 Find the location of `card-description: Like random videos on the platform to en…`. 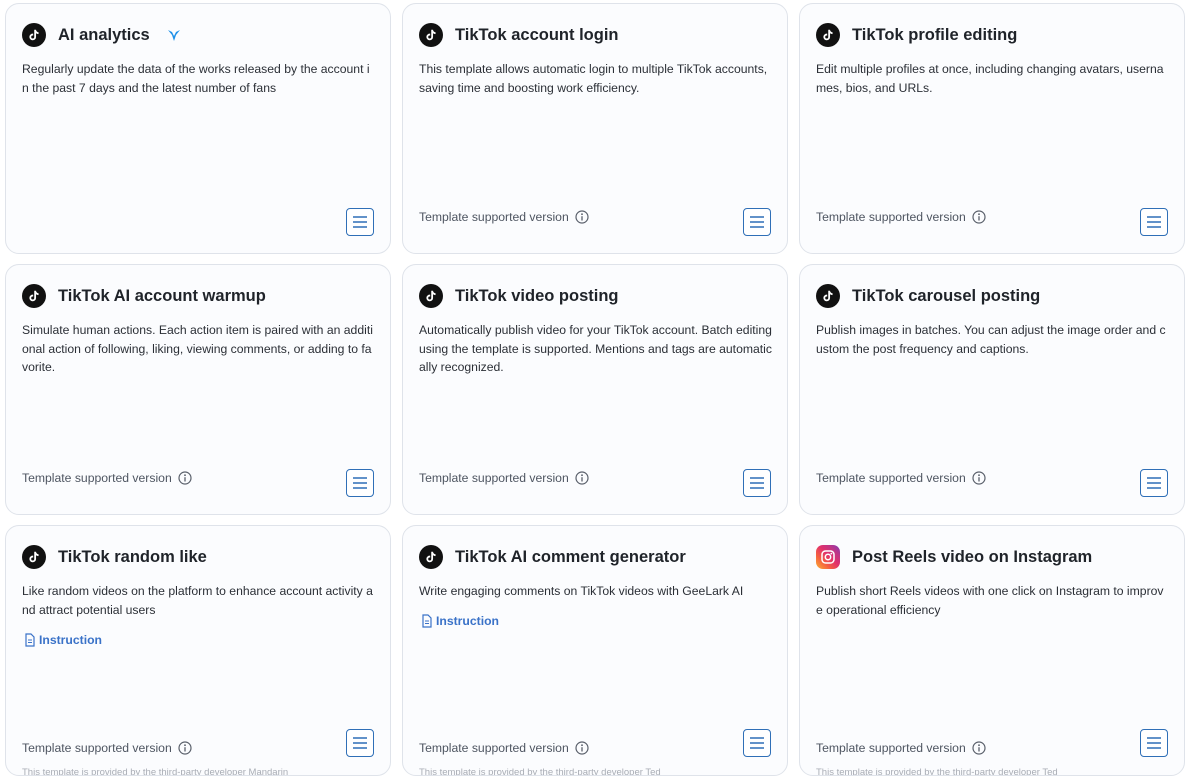

card-description: Like random videos on the platform to en… is located at coordinates (197, 600).